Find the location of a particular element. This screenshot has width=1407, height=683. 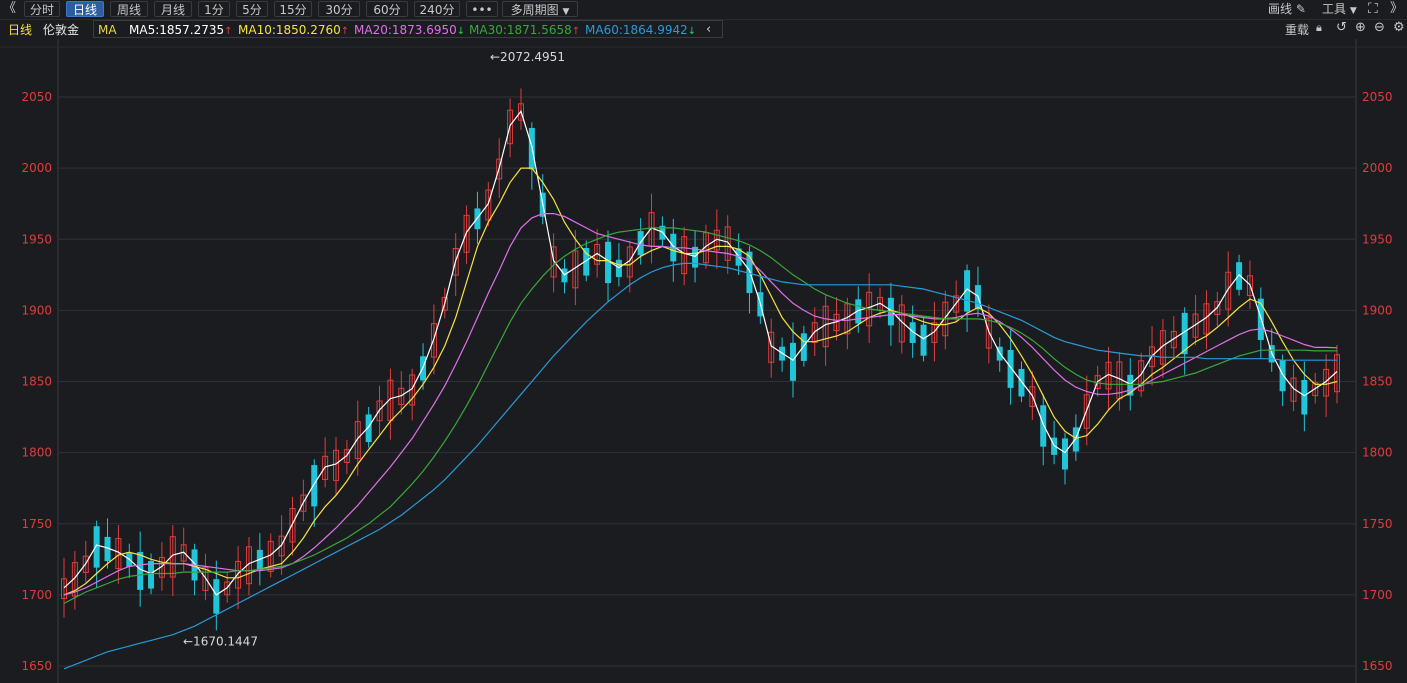

reload-button: 重载 is located at coordinates (1297, 29).